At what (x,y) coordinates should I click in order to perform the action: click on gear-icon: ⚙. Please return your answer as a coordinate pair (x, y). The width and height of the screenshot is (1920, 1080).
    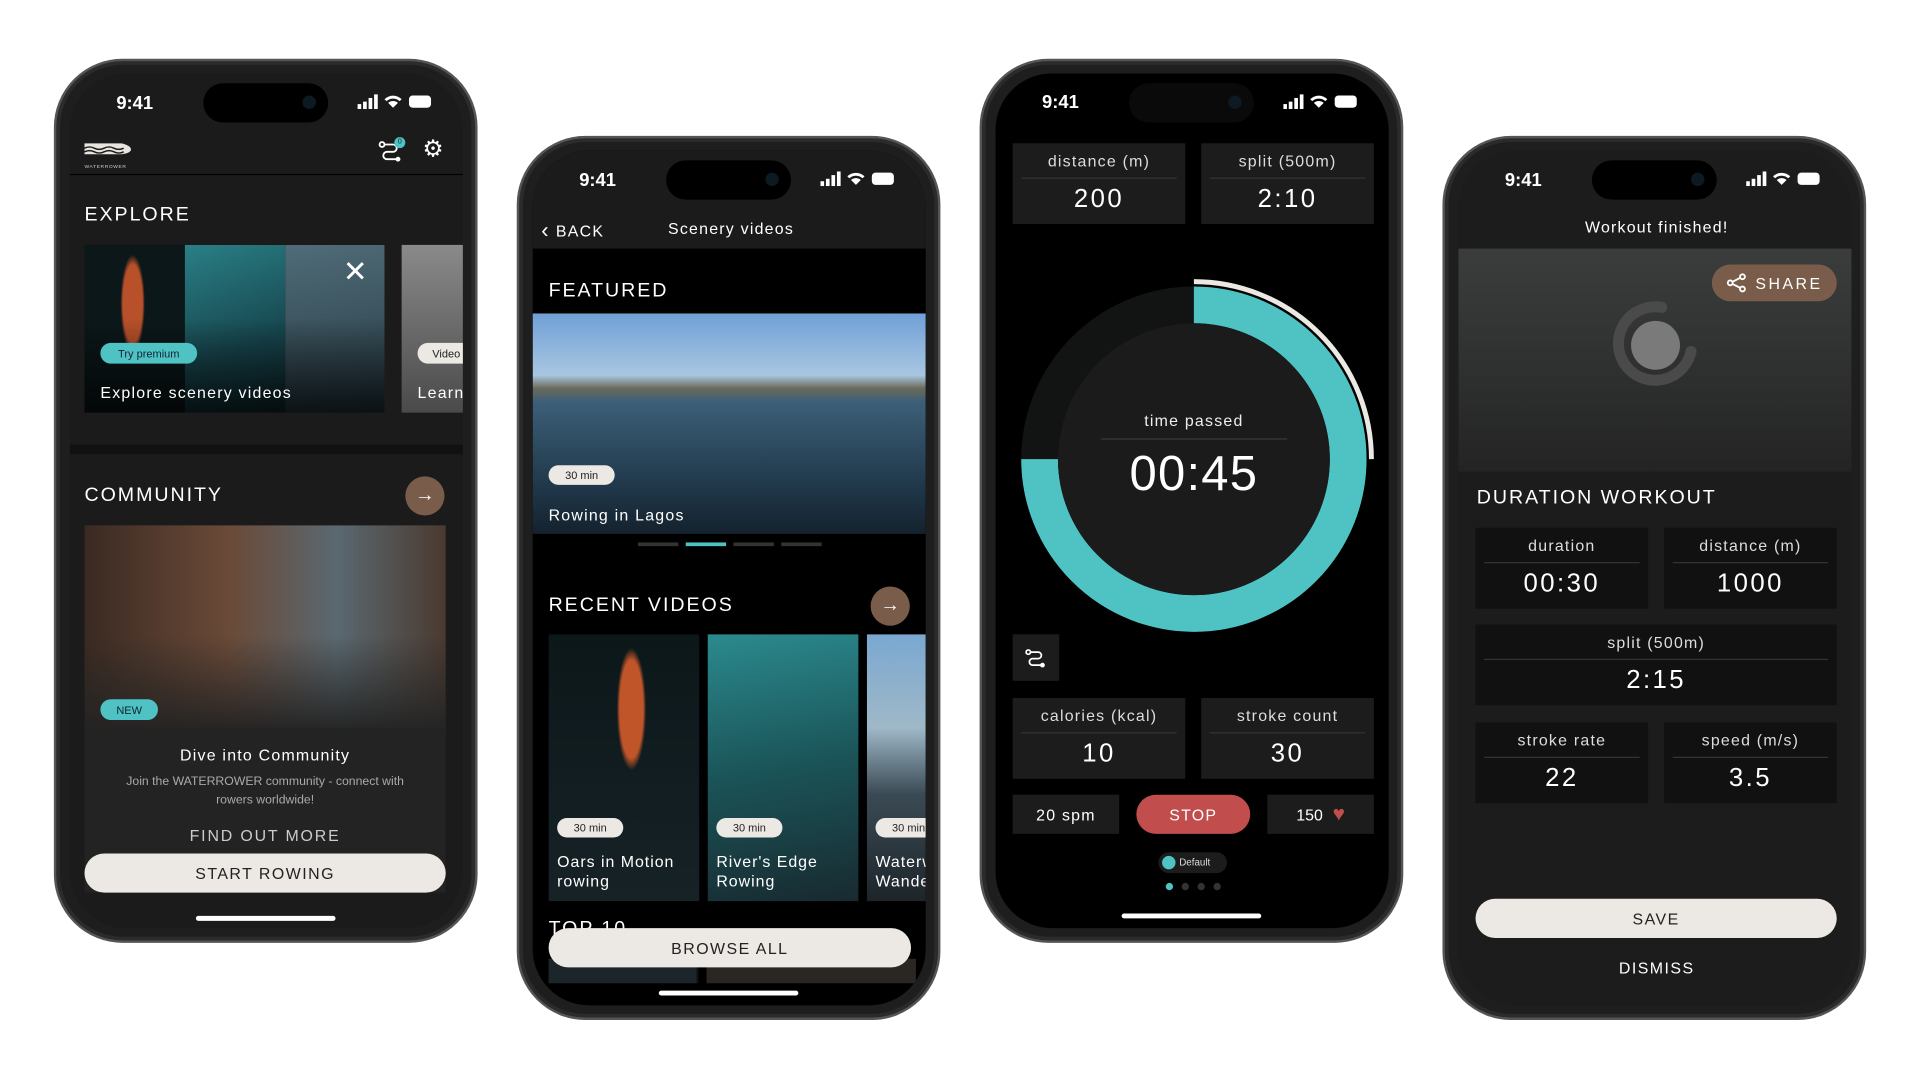
    Looking at the image, I should click on (432, 149).